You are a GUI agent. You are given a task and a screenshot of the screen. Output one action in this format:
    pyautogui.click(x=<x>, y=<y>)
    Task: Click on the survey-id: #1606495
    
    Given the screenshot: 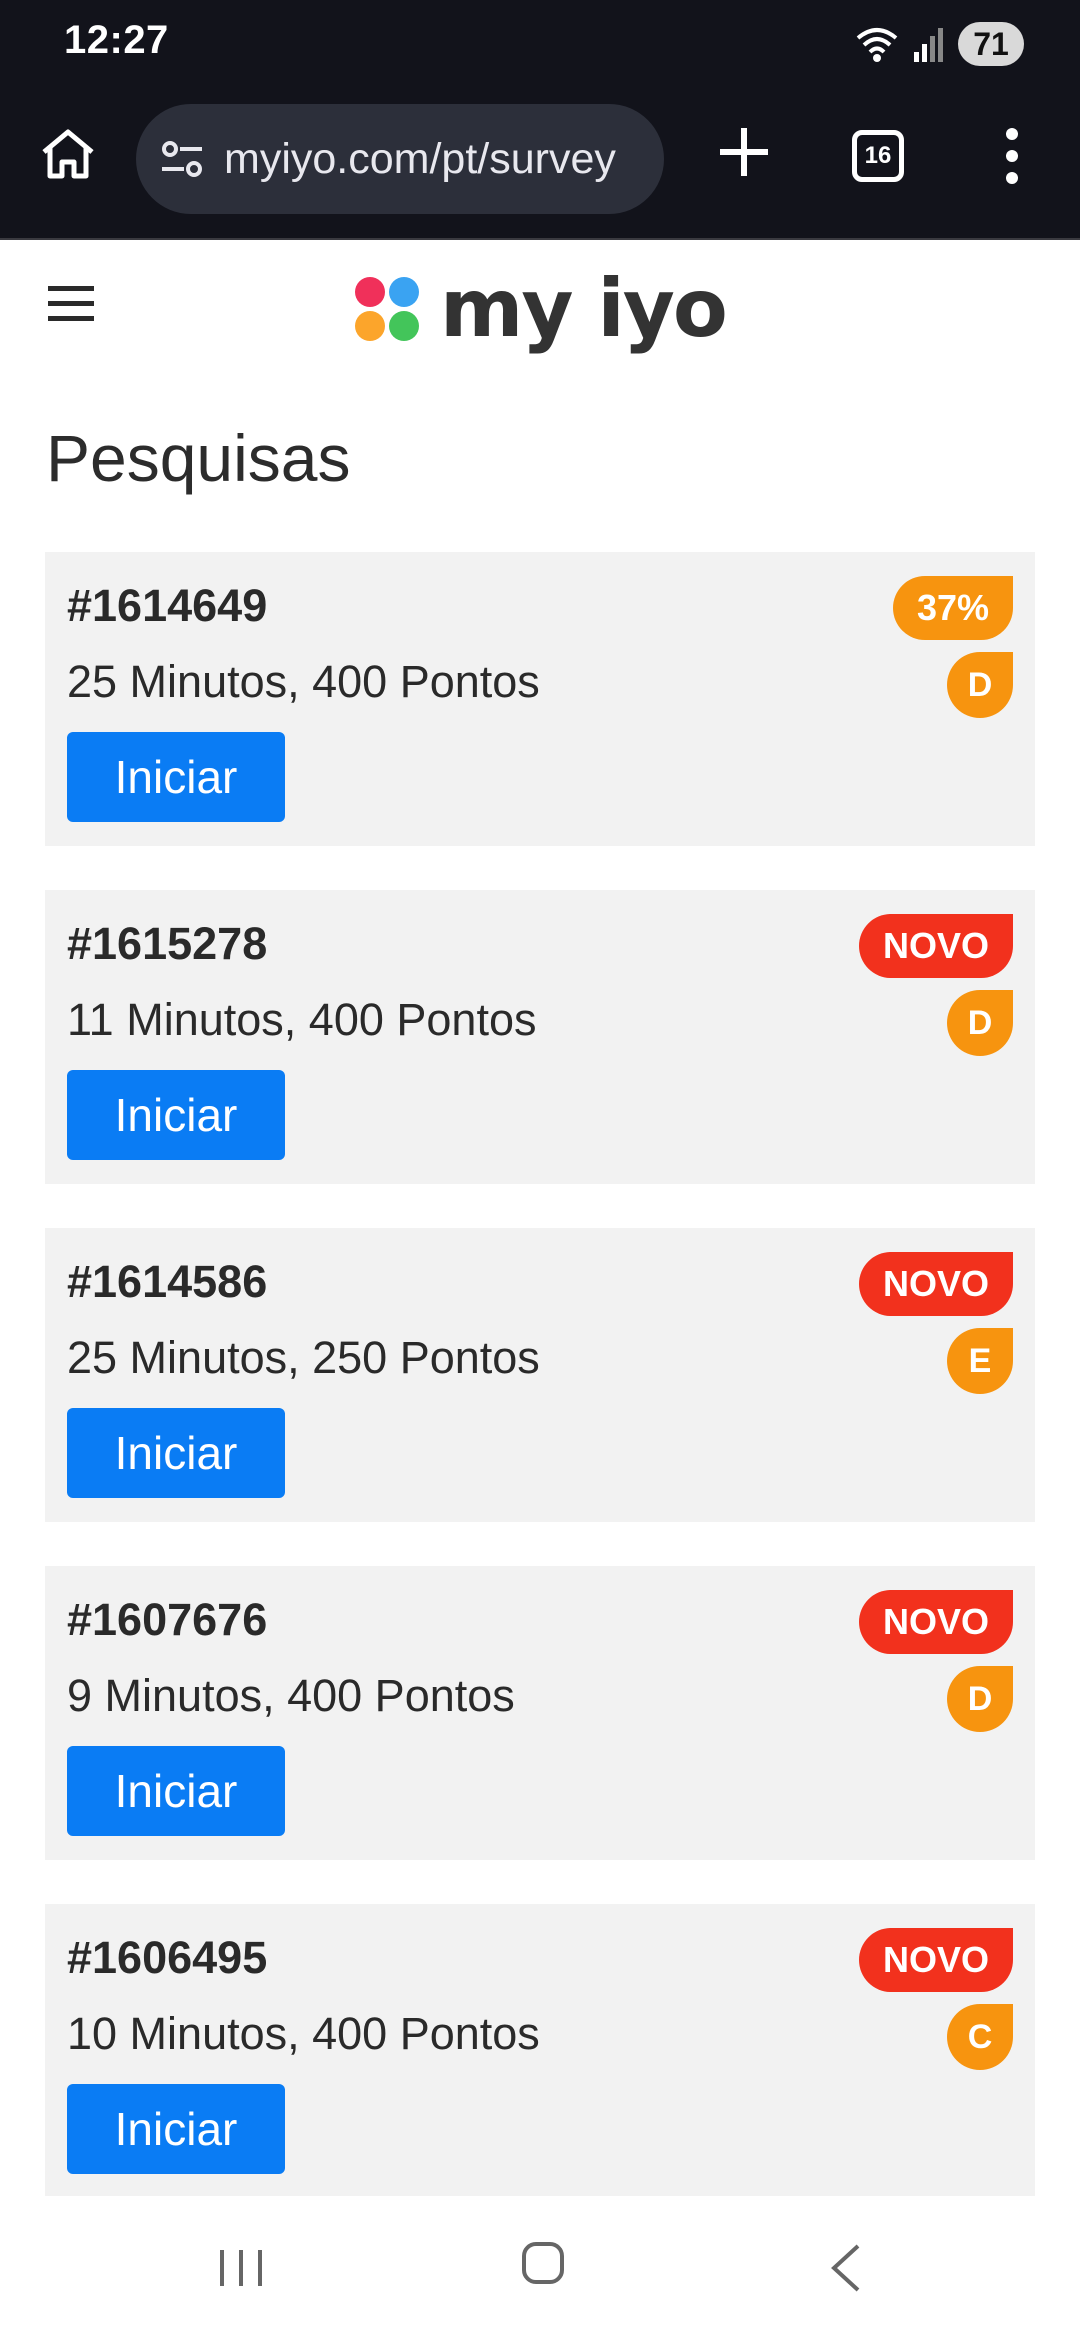 What is the action you would take?
    pyautogui.click(x=167, y=1957)
    